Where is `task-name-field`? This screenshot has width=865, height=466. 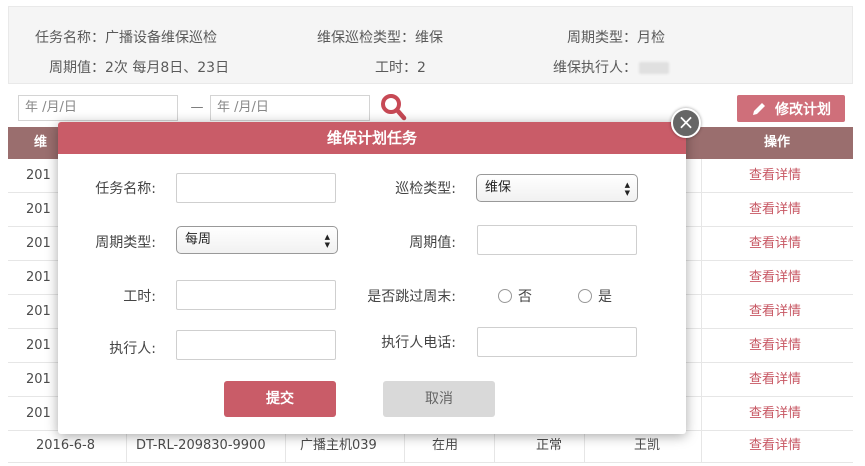
task-name-field is located at coordinates (256, 188).